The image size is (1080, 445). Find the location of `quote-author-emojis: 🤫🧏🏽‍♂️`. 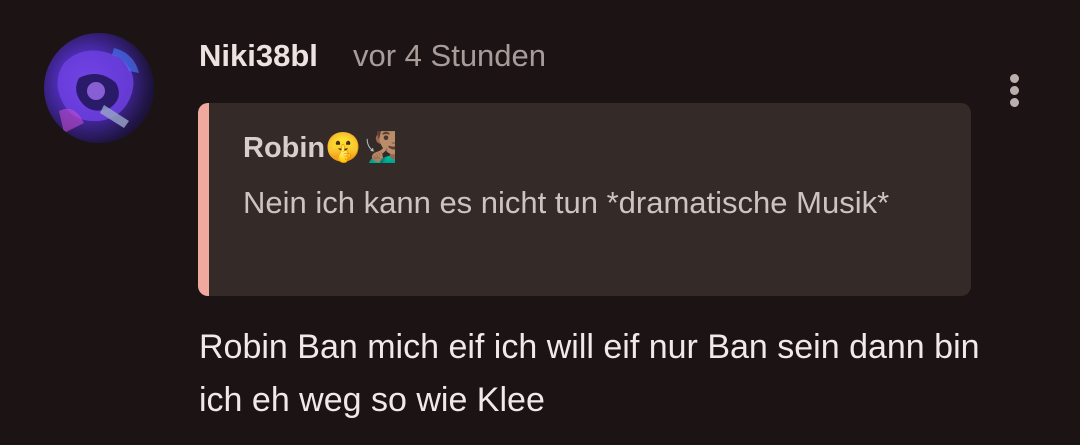

quote-author-emojis: 🤫🧏🏽‍♂️ is located at coordinates (361, 147).